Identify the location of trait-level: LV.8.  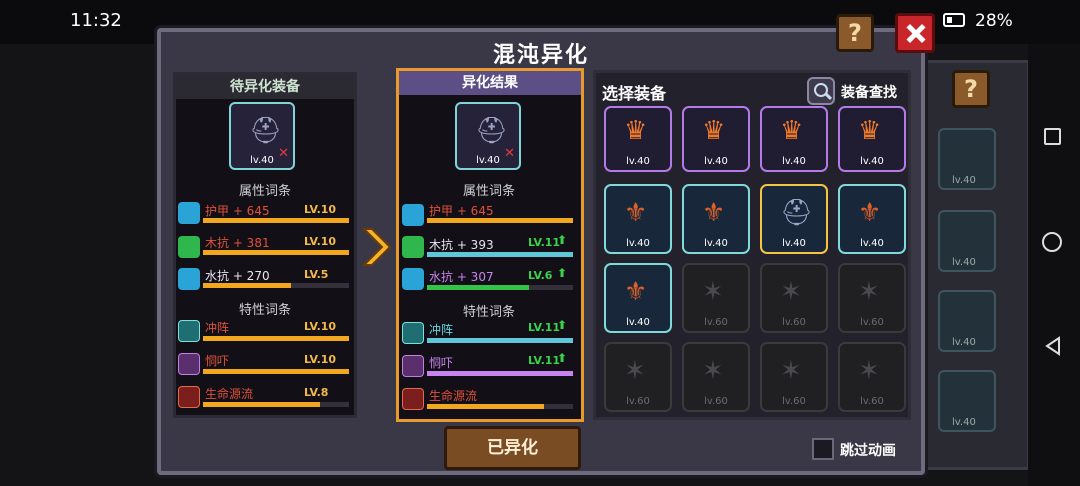
(316, 392).